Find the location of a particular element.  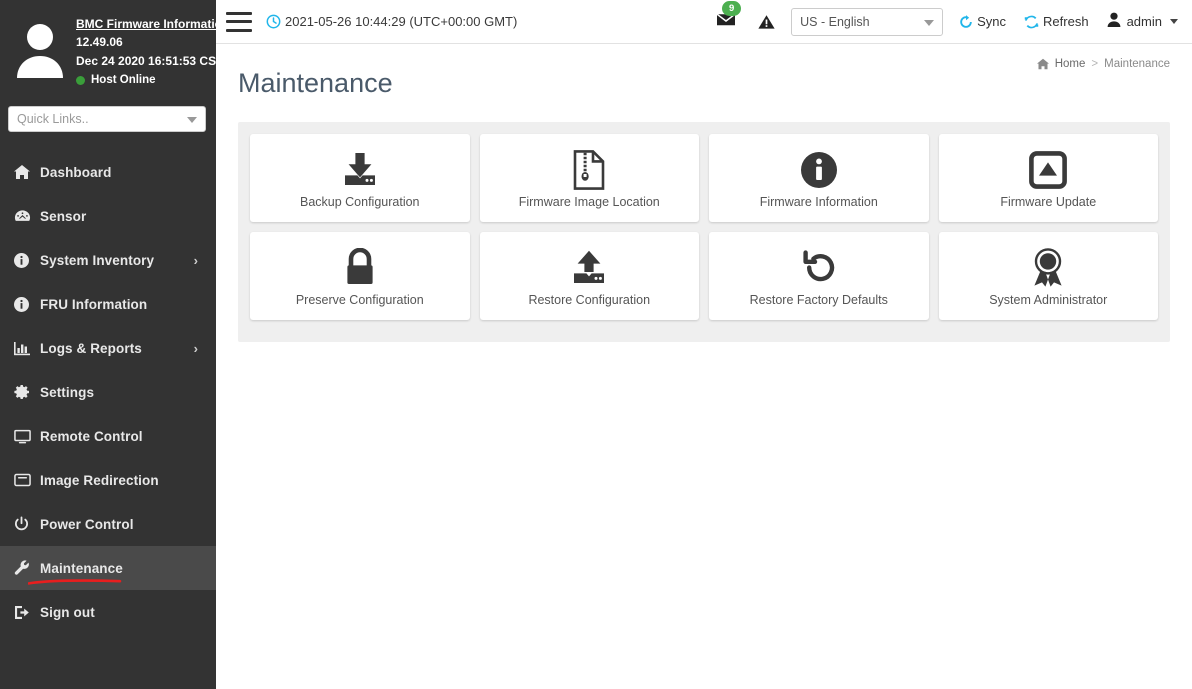

power-icon is located at coordinates (27, 524).